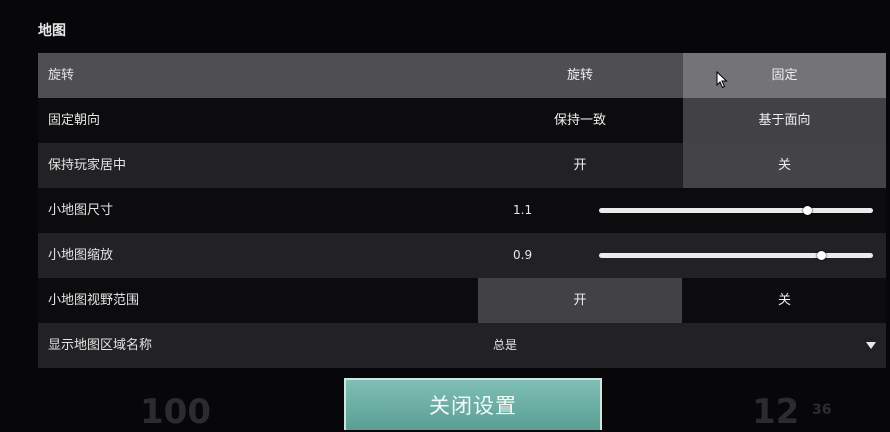 This screenshot has height=432, width=890. What do you see at coordinates (87, 165) in the screenshot?
I see `setting-label: 保持玩家居中` at bounding box center [87, 165].